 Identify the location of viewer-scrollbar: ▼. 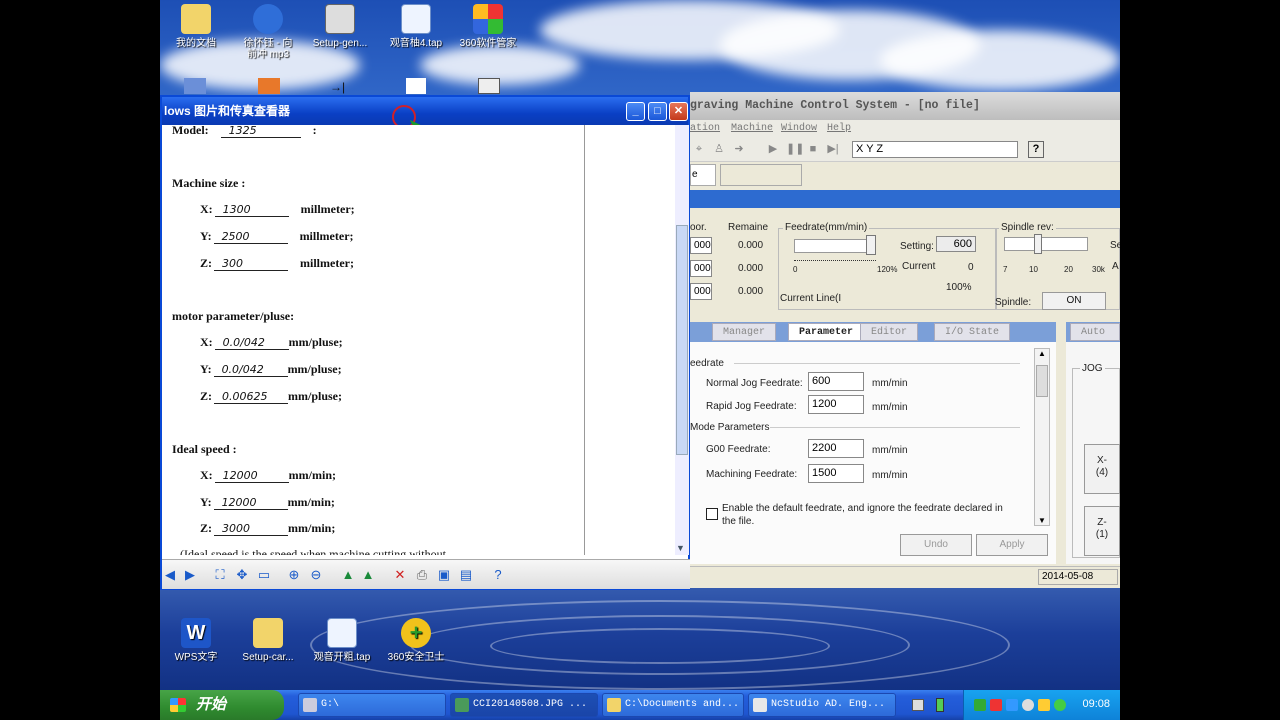
(682, 340).